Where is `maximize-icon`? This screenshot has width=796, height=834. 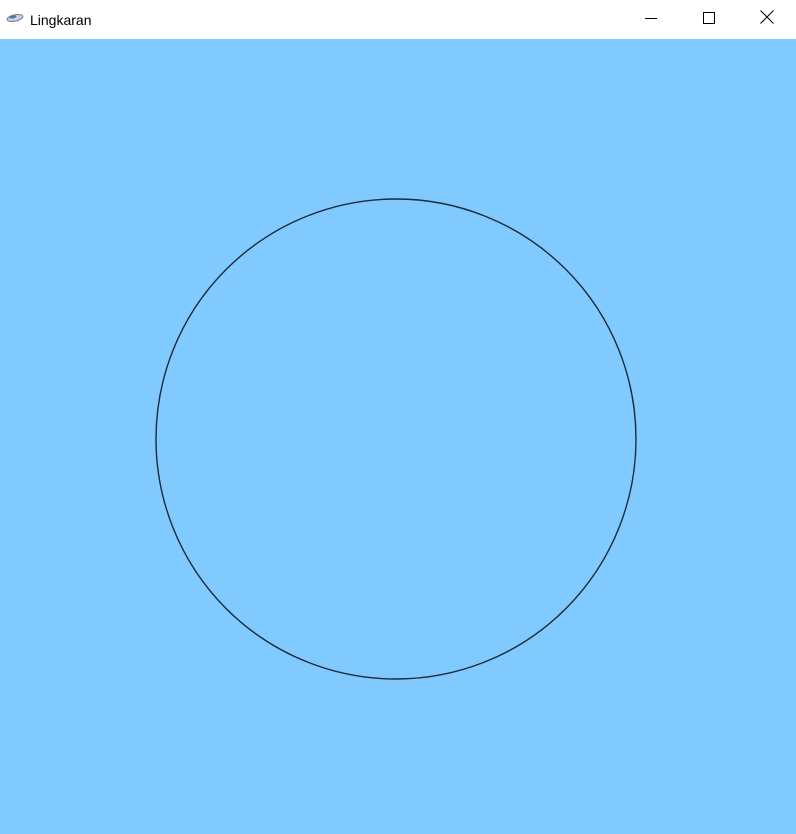 maximize-icon is located at coordinates (709, 20).